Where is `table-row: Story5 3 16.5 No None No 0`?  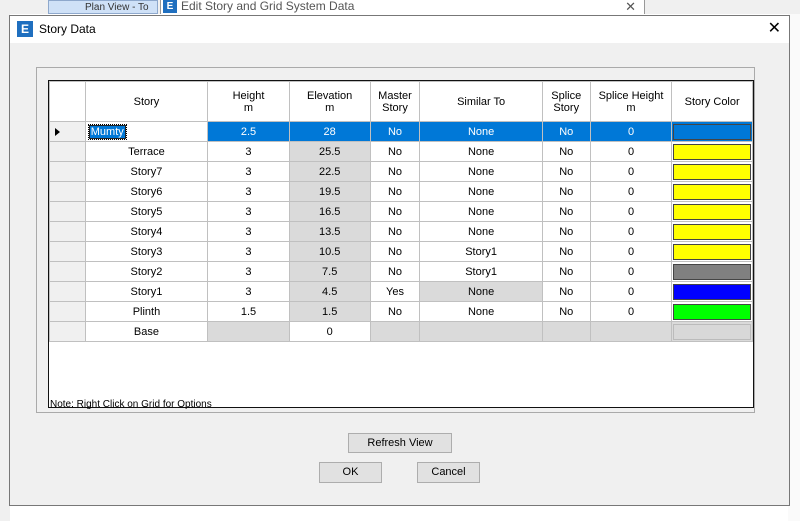
table-row: Story5 3 16.5 No None No 0 is located at coordinates (401, 211).